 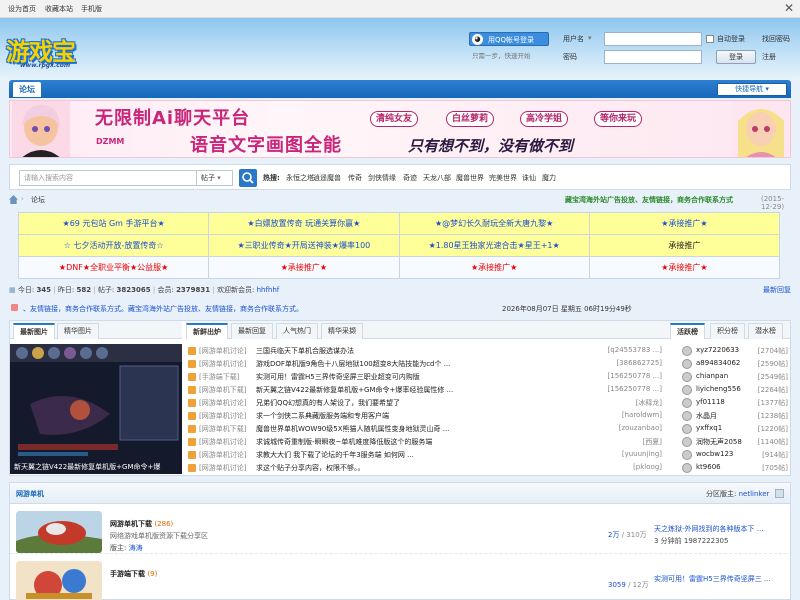 I want to click on ad-link: ★@梦幻长久耐玩全新大唐九黎★, so click(x=494, y=223).